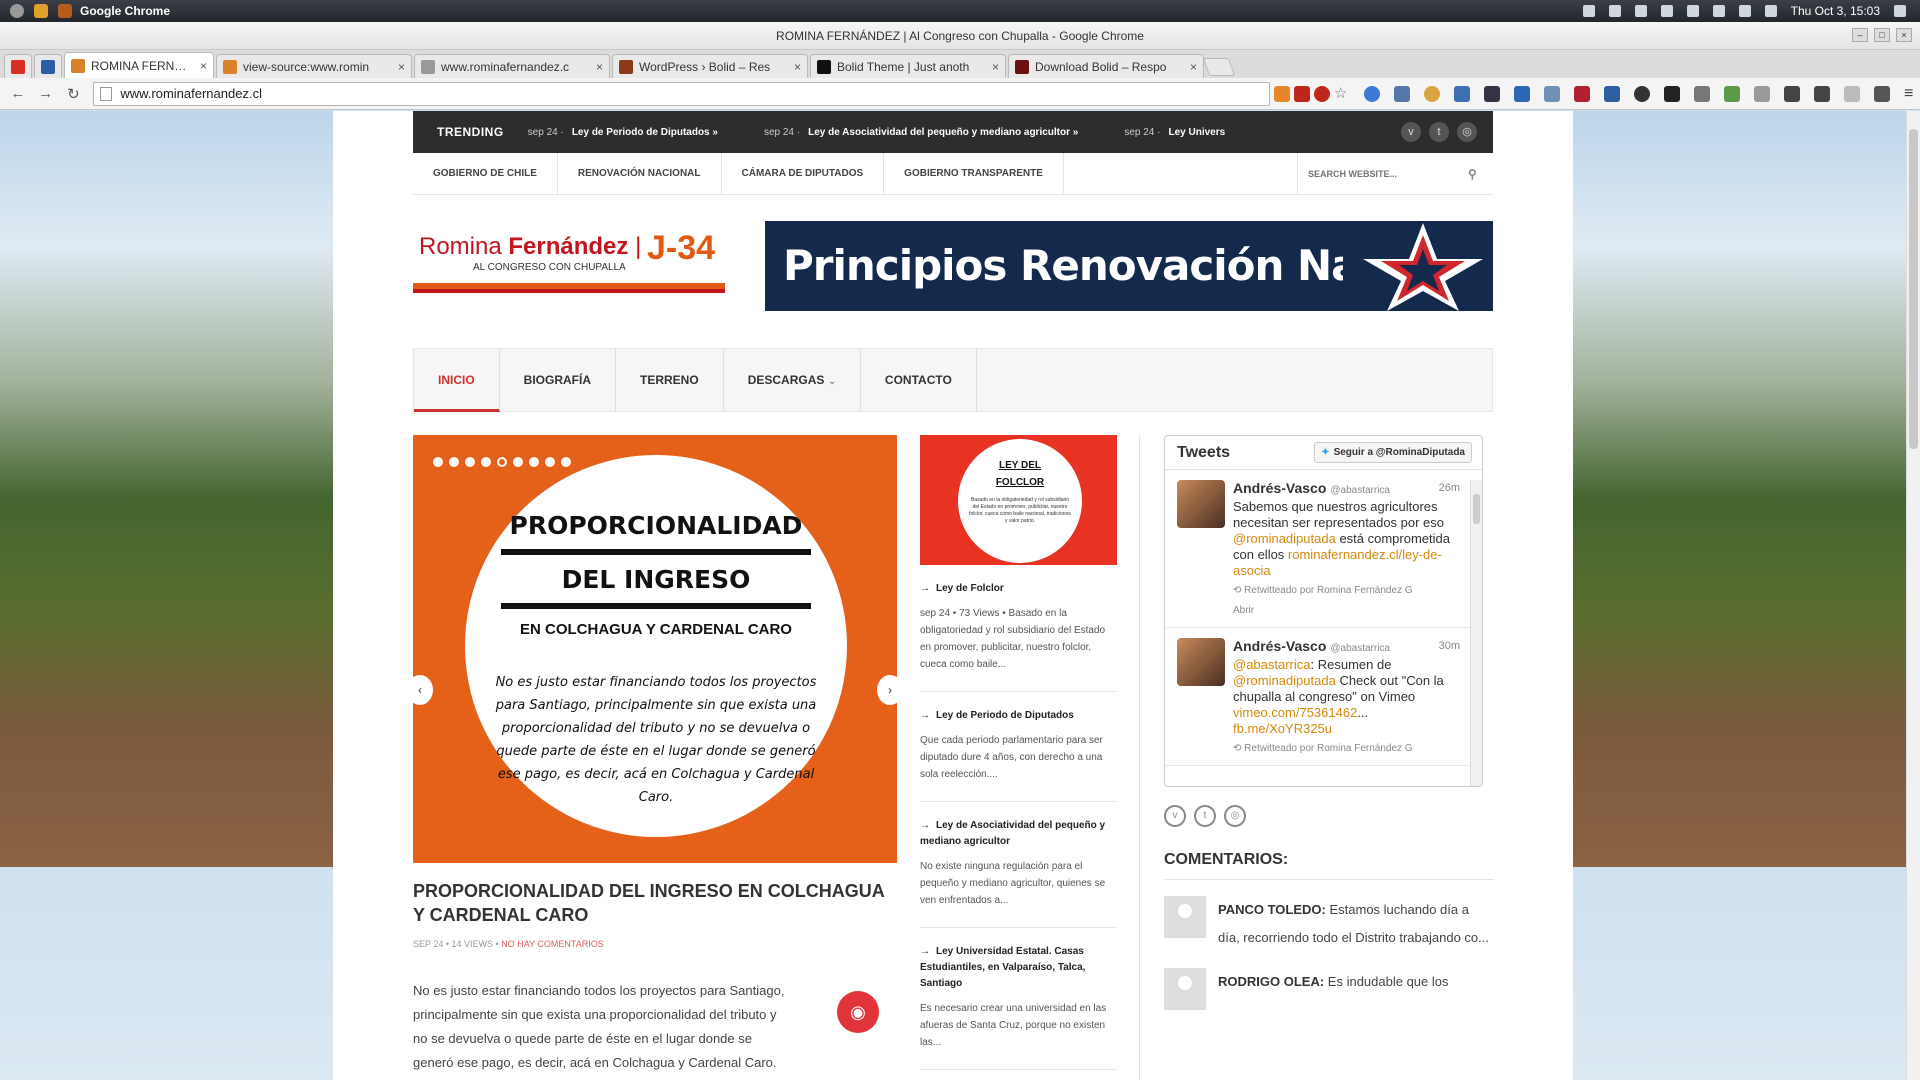 This screenshot has width=1920, height=1080. I want to click on close-window-icon: ×, so click(1904, 35).